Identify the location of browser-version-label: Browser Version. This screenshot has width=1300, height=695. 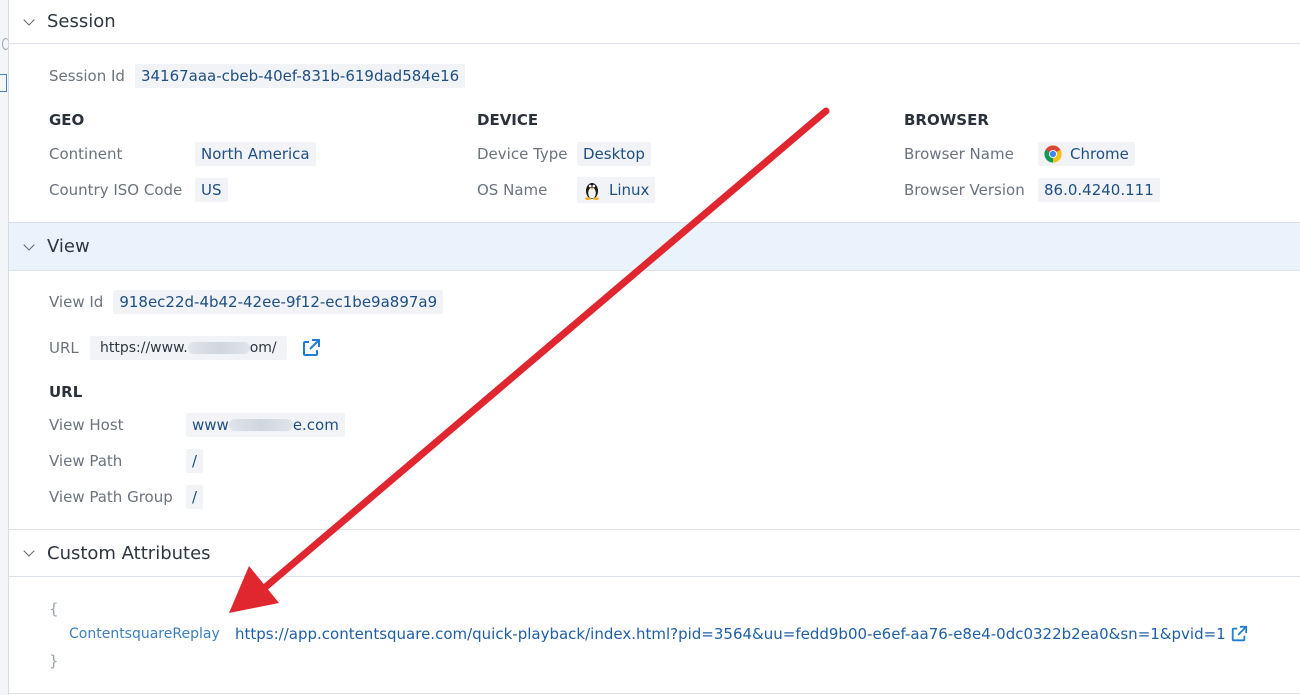
(964, 190).